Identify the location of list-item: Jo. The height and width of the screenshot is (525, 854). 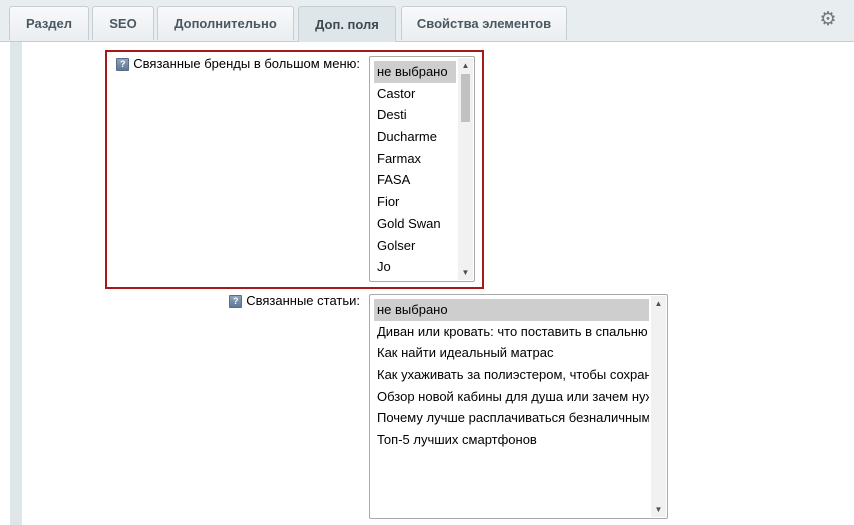
(415, 267).